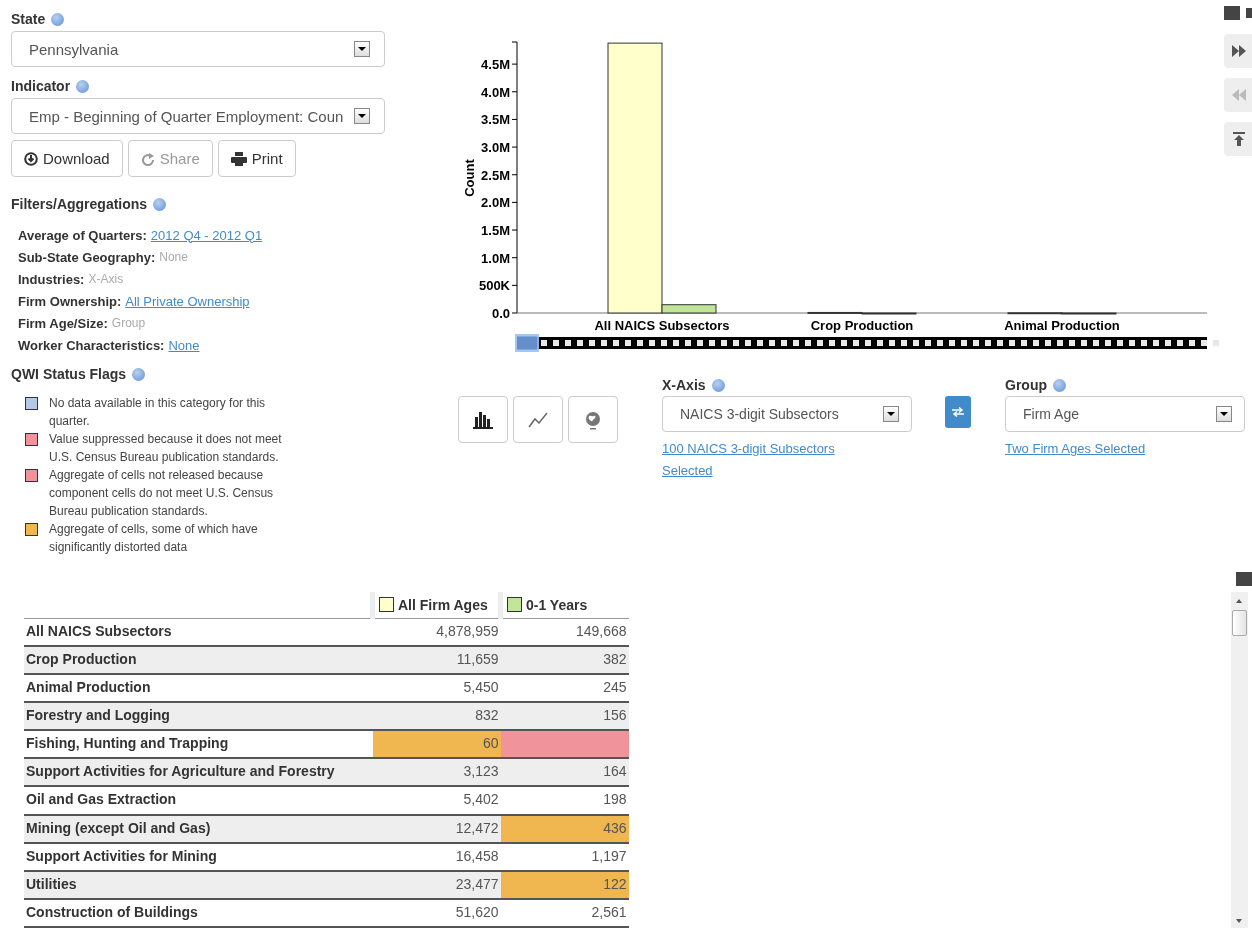  I want to click on table-cell: 1,197, so click(564, 856).